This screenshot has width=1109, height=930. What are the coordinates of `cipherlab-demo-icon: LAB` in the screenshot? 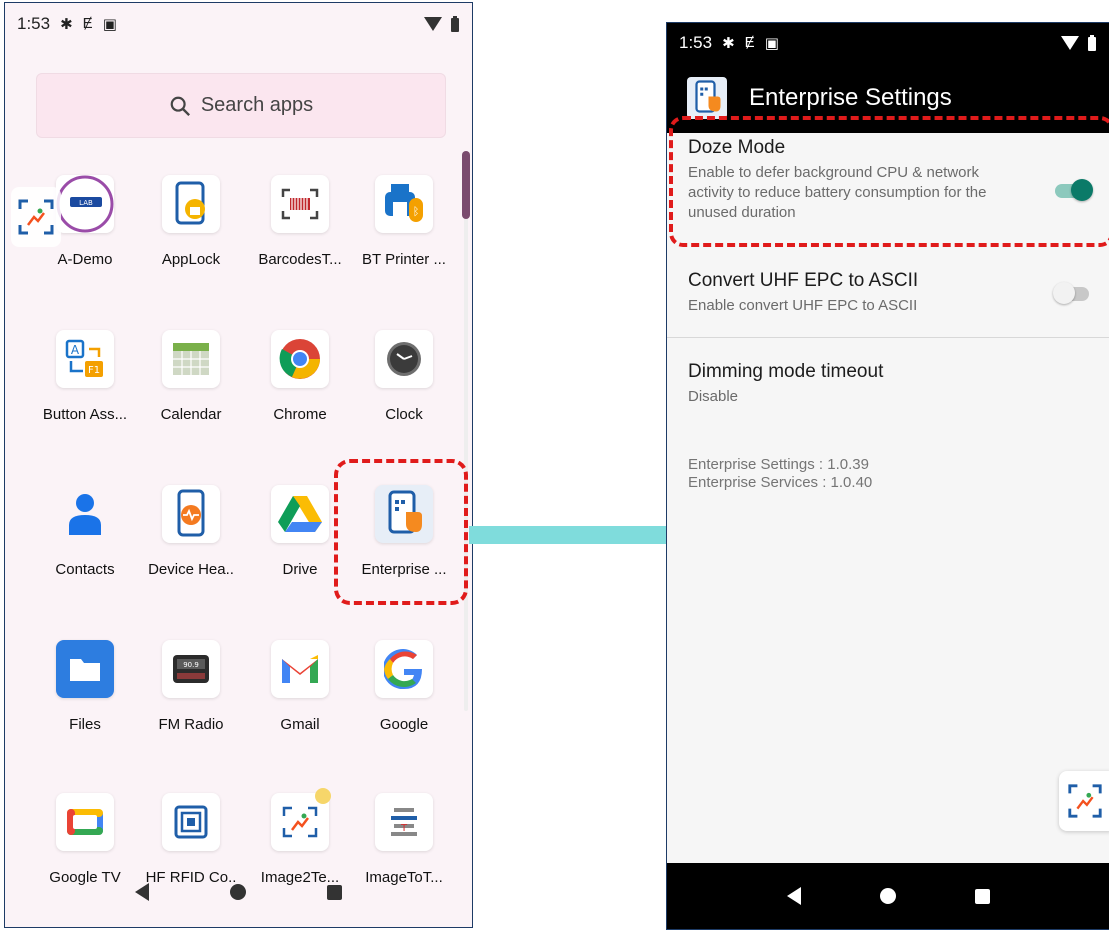 It's located at (85, 204).